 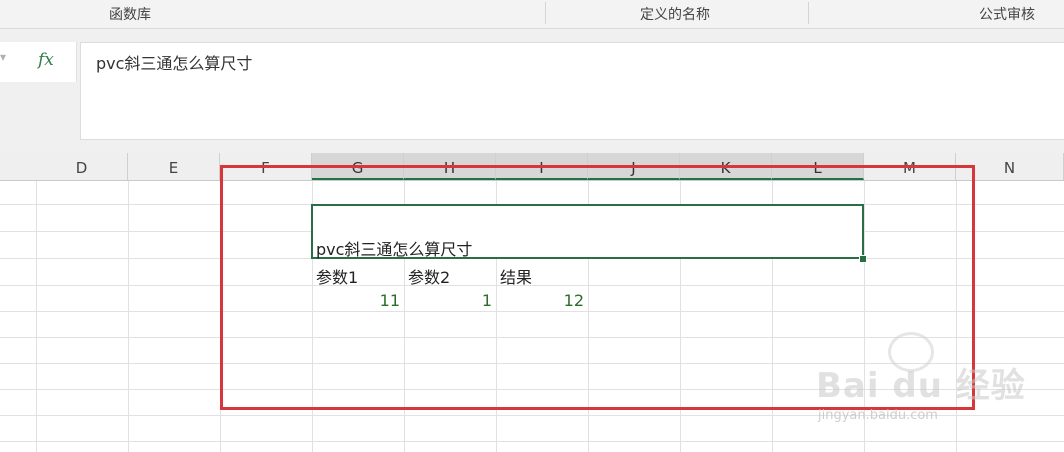 What do you see at coordinates (921, 386) in the screenshot?
I see `watermark-brand: Bai du 经验` at bounding box center [921, 386].